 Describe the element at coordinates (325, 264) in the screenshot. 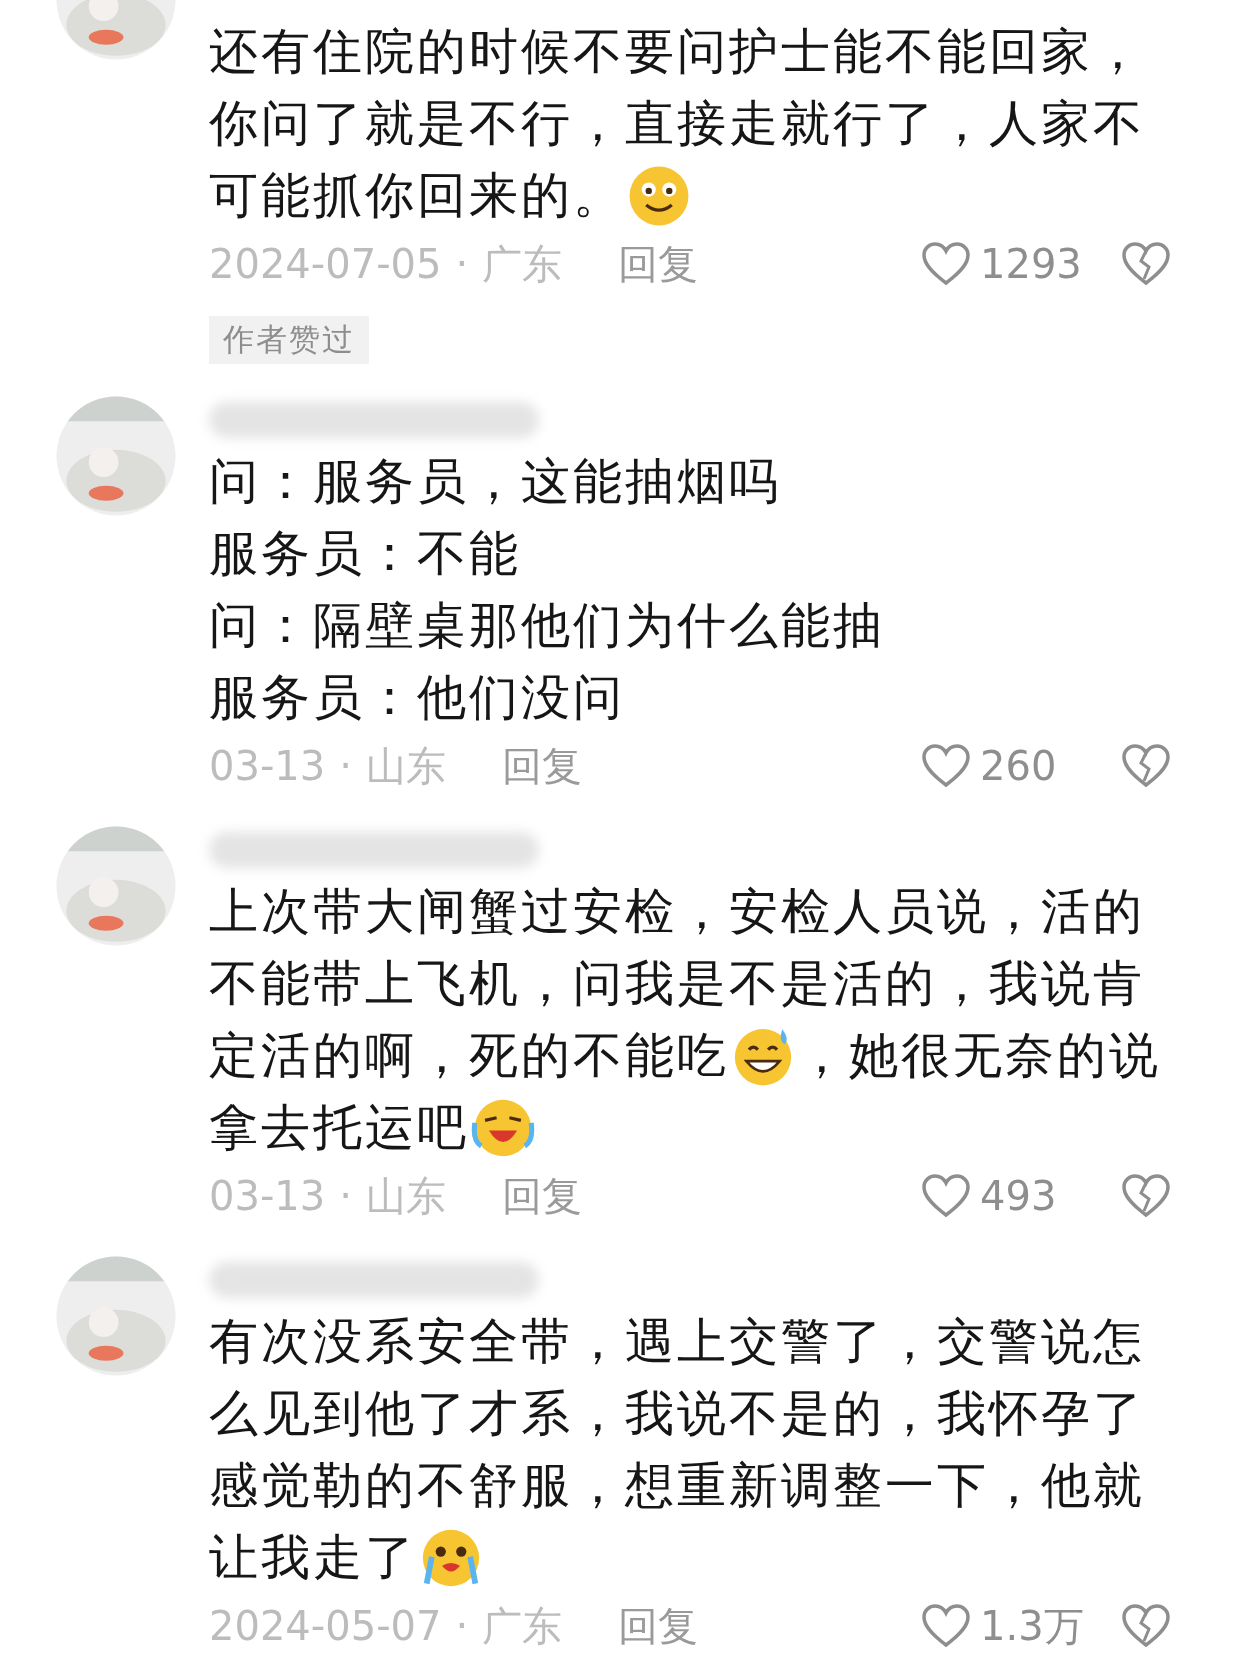

I see `comment-date: 2024-07-05` at that location.